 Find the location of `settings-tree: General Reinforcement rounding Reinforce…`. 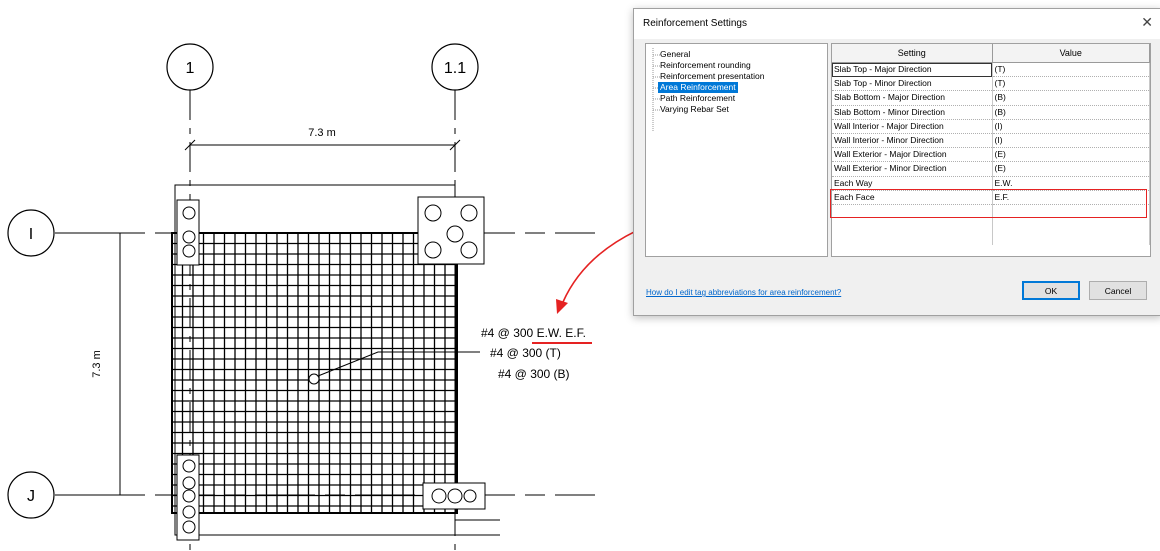

settings-tree: General Reinforcement rounding Reinforce… is located at coordinates (736, 150).